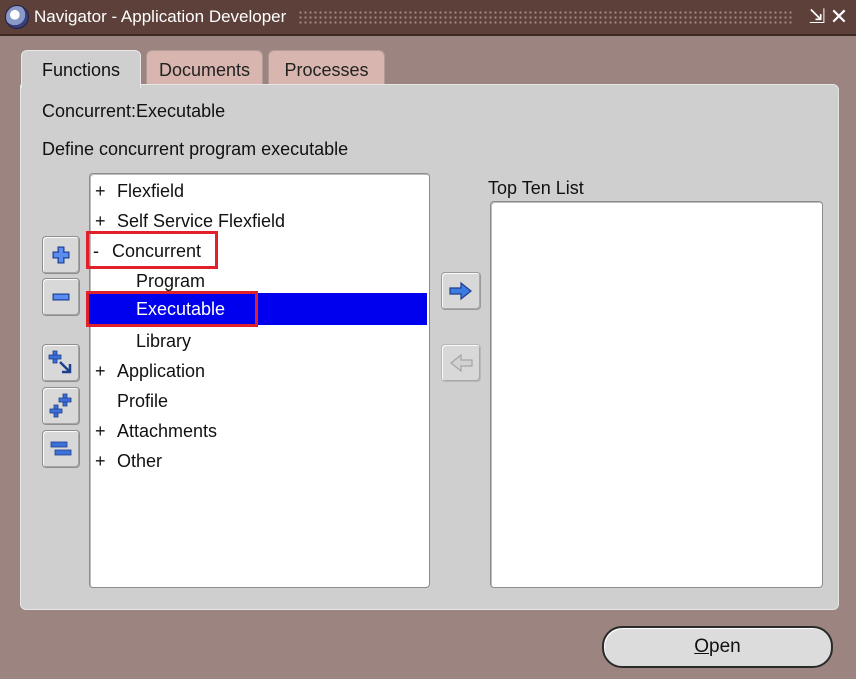 Image resolution: width=856 pixels, height=679 pixels. What do you see at coordinates (817, 17) in the screenshot?
I see `minimize-icon: ⇲` at bounding box center [817, 17].